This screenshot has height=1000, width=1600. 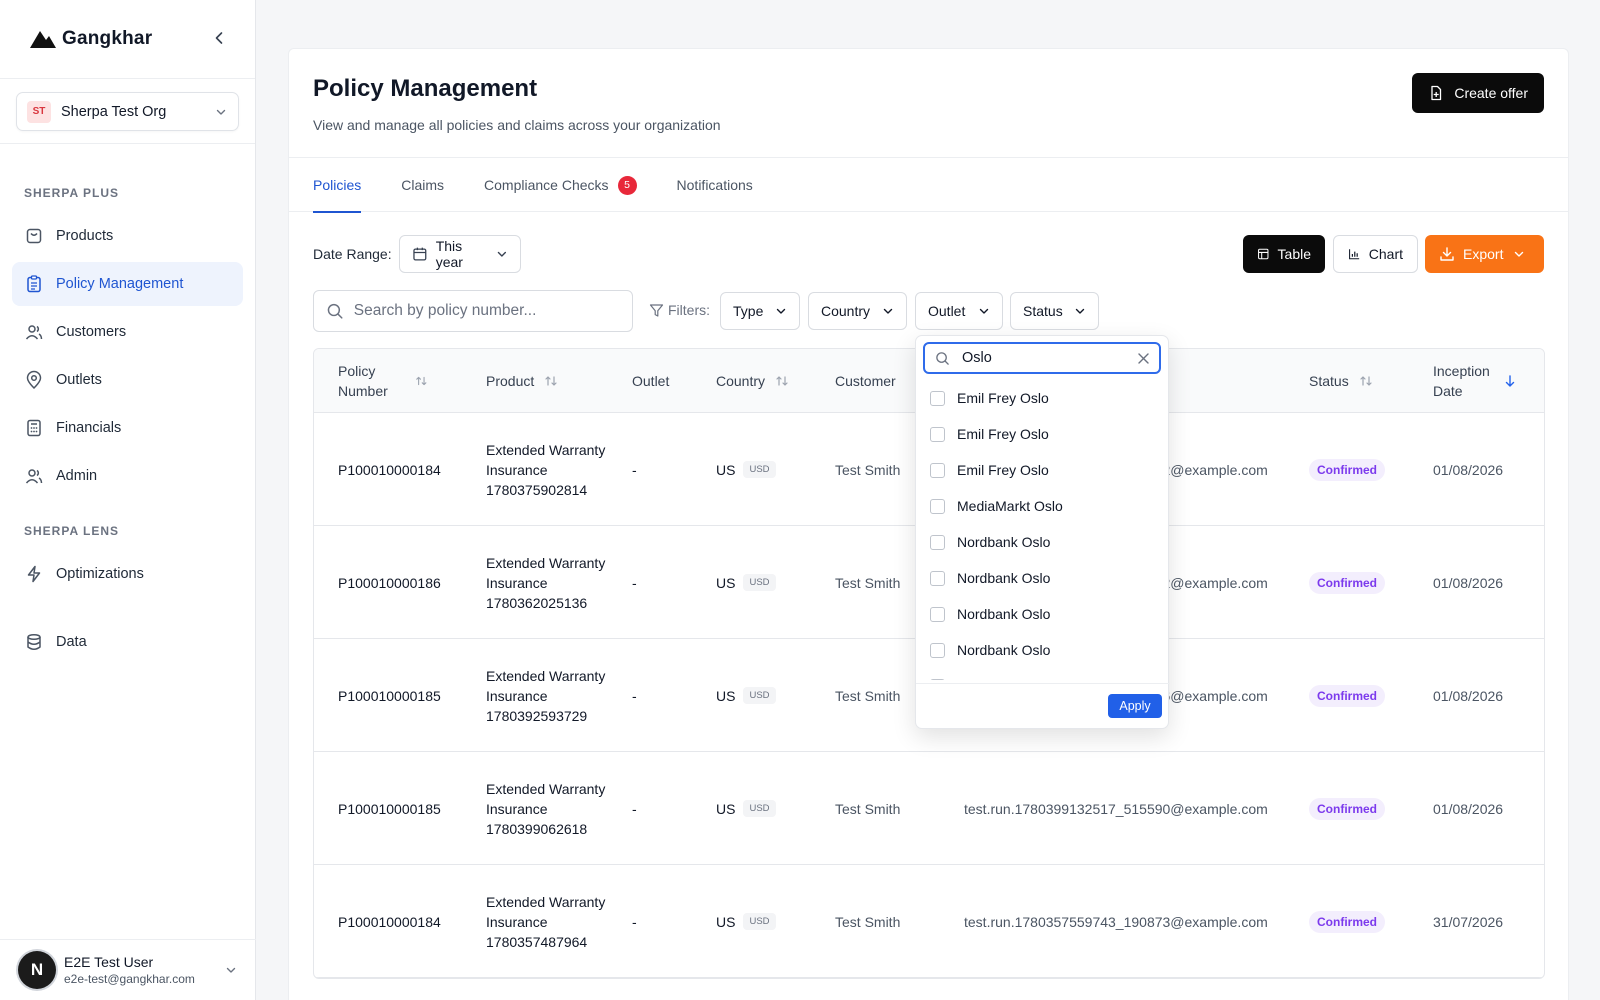 I want to click on column-inception-date: Inception Date, so click(x=1475, y=381).